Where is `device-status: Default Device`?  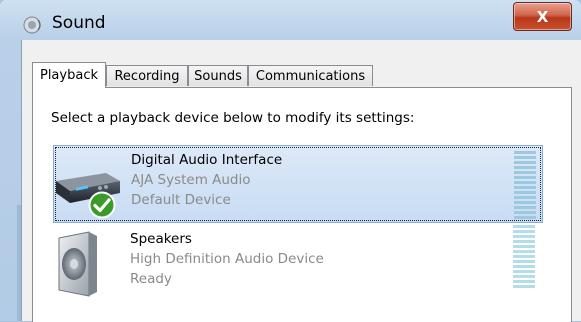 device-status: Default Device is located at coordinates (181, 200).